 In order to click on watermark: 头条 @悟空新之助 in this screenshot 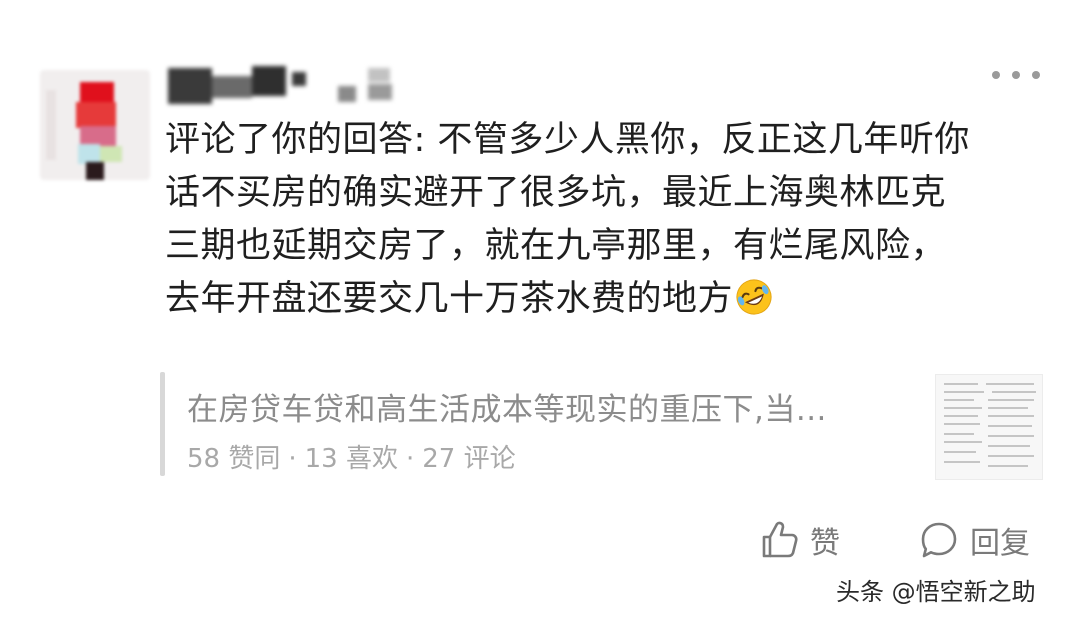, I will do `click(936, 592)`.